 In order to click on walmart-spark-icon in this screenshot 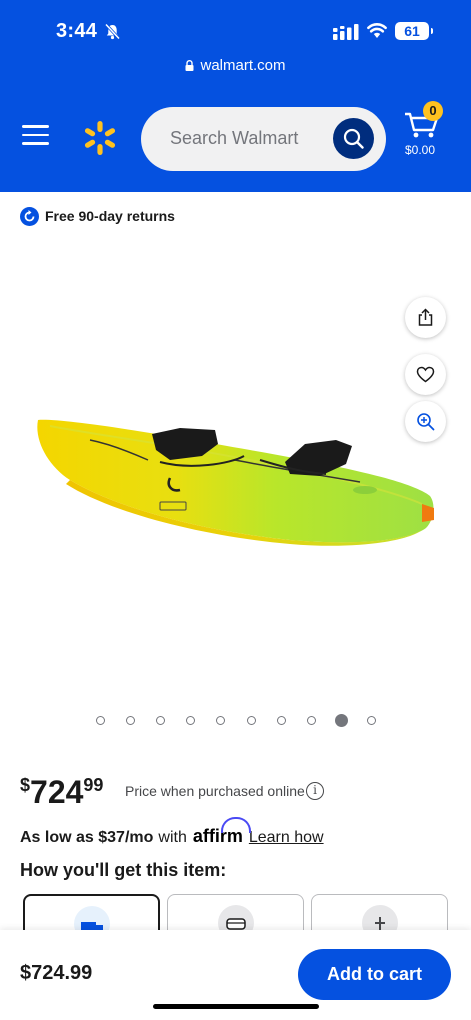, I will do `click(100, 138)`.